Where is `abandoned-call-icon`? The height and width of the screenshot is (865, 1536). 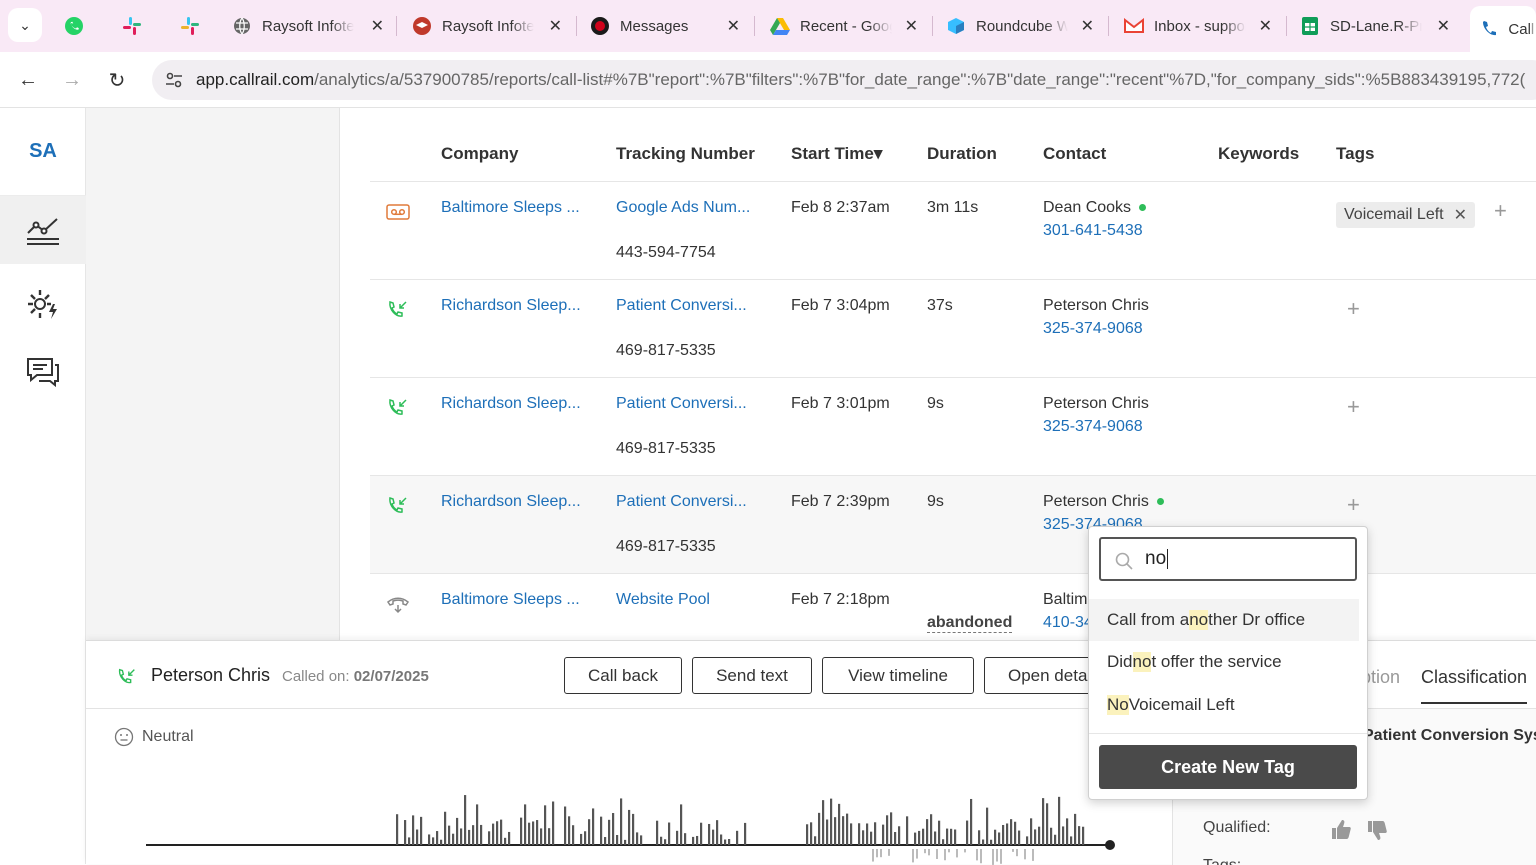 abandoned-call-icon is located at coordinates (398, 605).